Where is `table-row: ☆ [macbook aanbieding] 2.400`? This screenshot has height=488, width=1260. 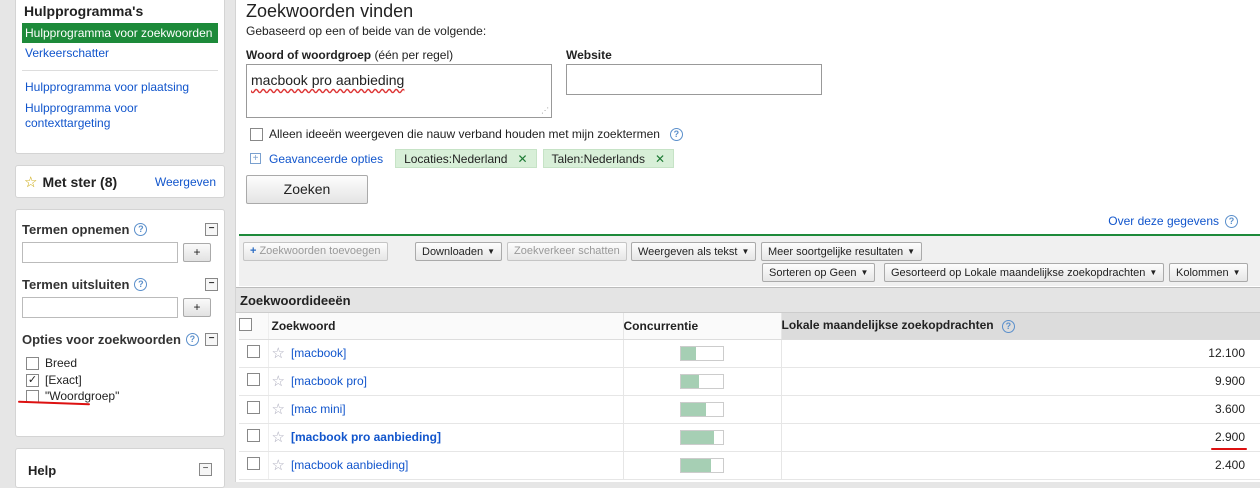
table-row: ☆ [macbook aanbieding] 2.400 is located at coordinates (749, 465).